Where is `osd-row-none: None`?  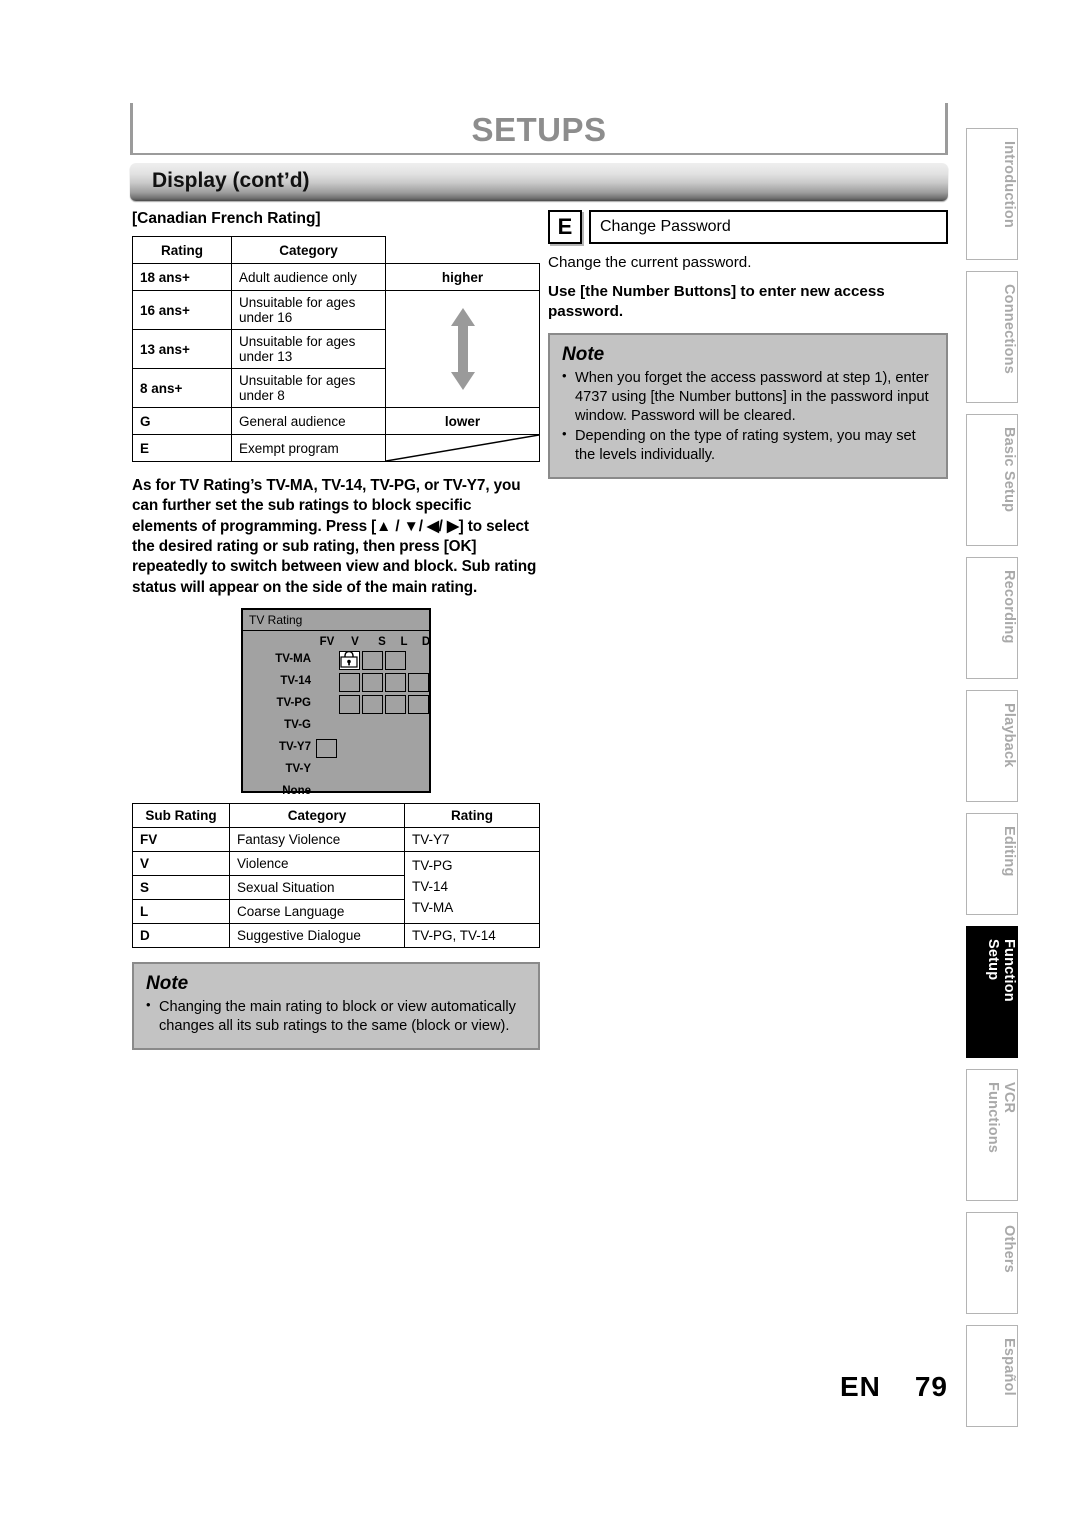 osd-row-none: None is located at coordinates (296, 791).